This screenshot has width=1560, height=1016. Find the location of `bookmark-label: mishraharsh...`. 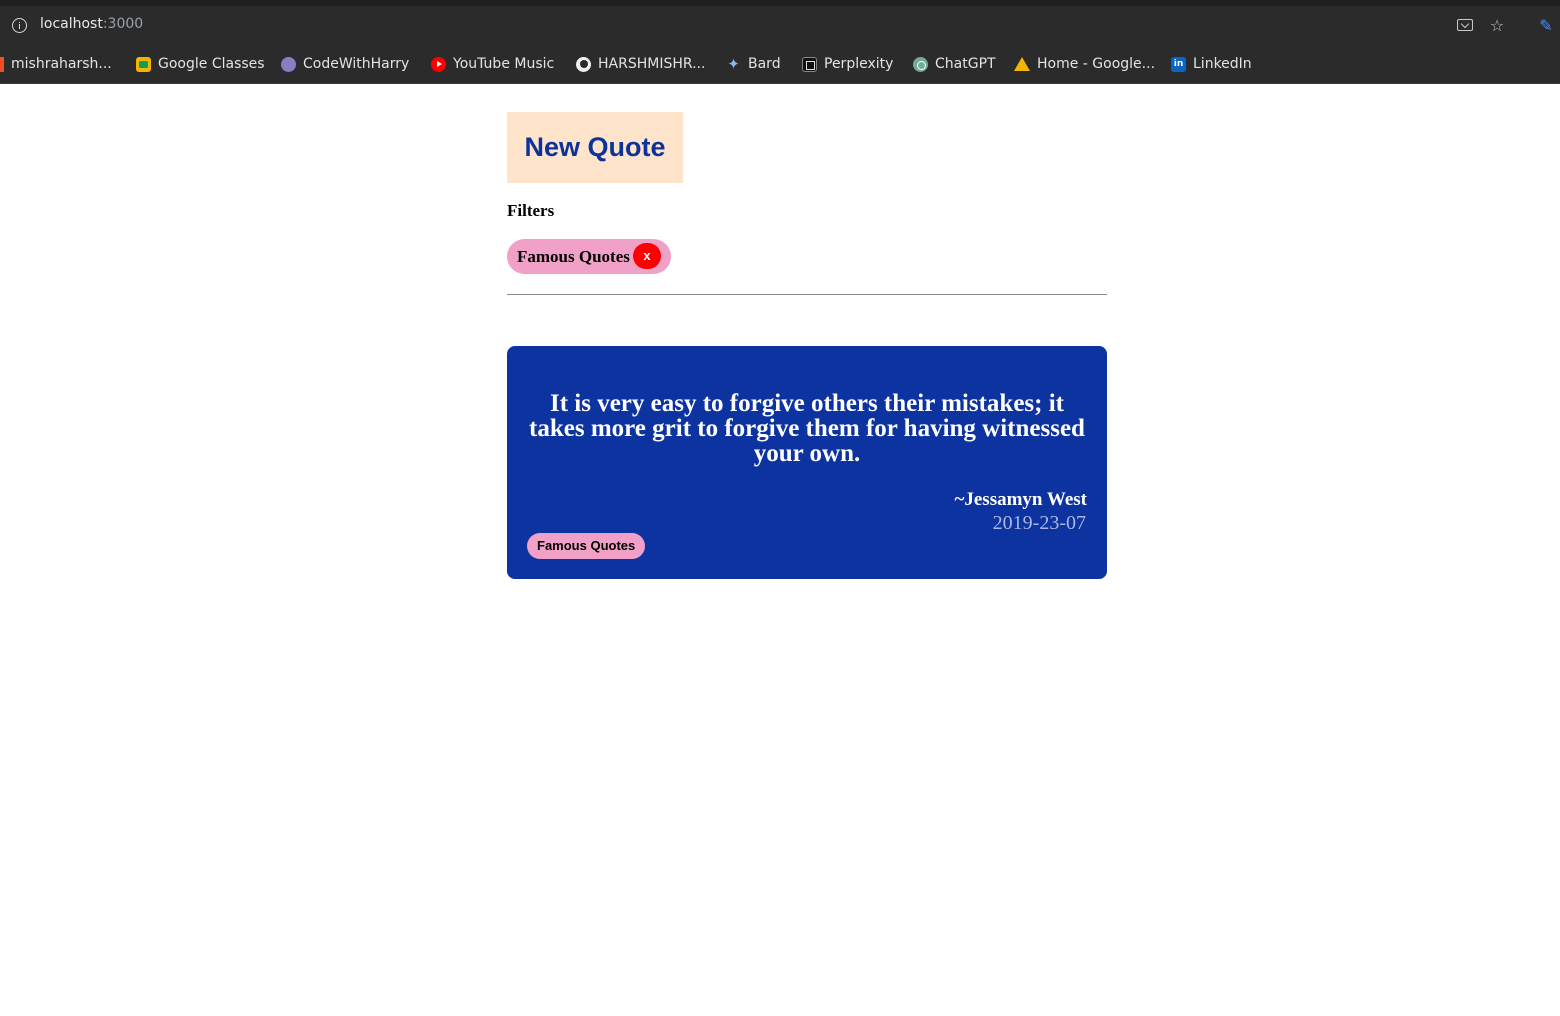

bookmark-label: mishraharsh... is located at coordinates (61, 64).